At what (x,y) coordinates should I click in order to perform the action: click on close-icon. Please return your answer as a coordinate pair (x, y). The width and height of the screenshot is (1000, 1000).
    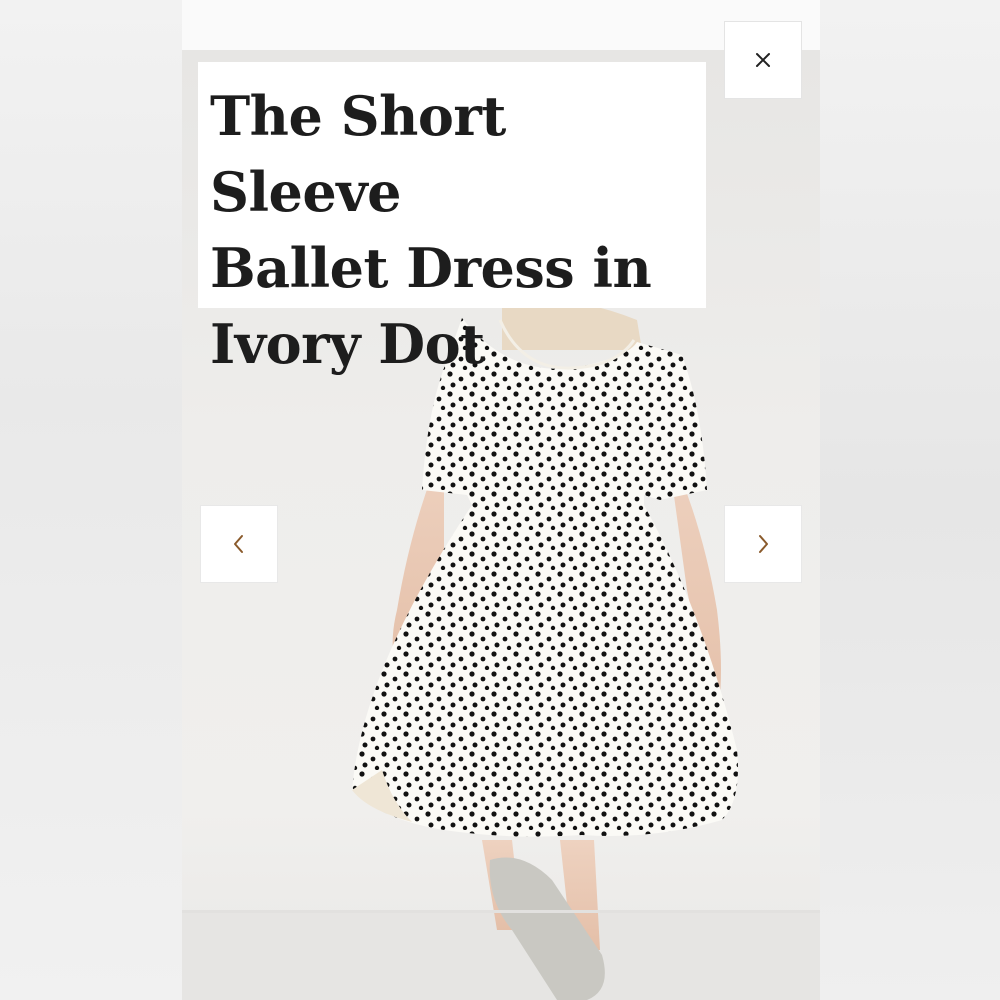
    Looking at the image, I should click on (763, 60).